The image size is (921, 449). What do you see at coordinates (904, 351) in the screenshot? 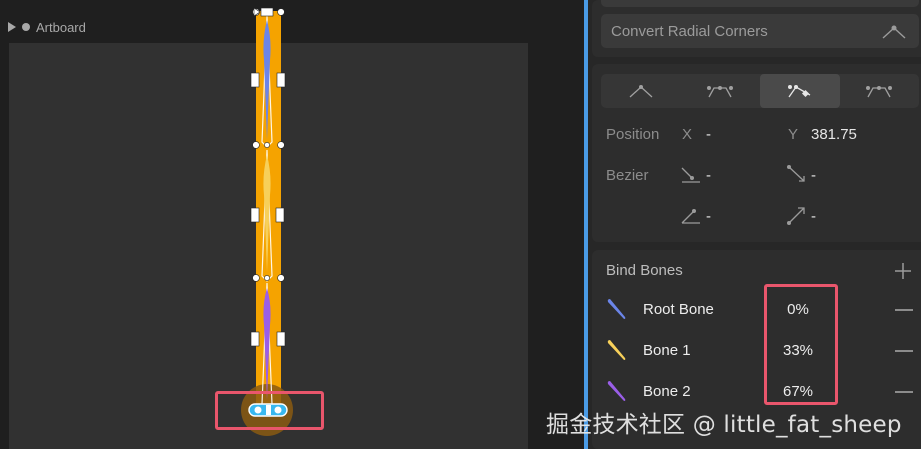
I see `remove-bone-1-button` at bounding box center [904, 351].